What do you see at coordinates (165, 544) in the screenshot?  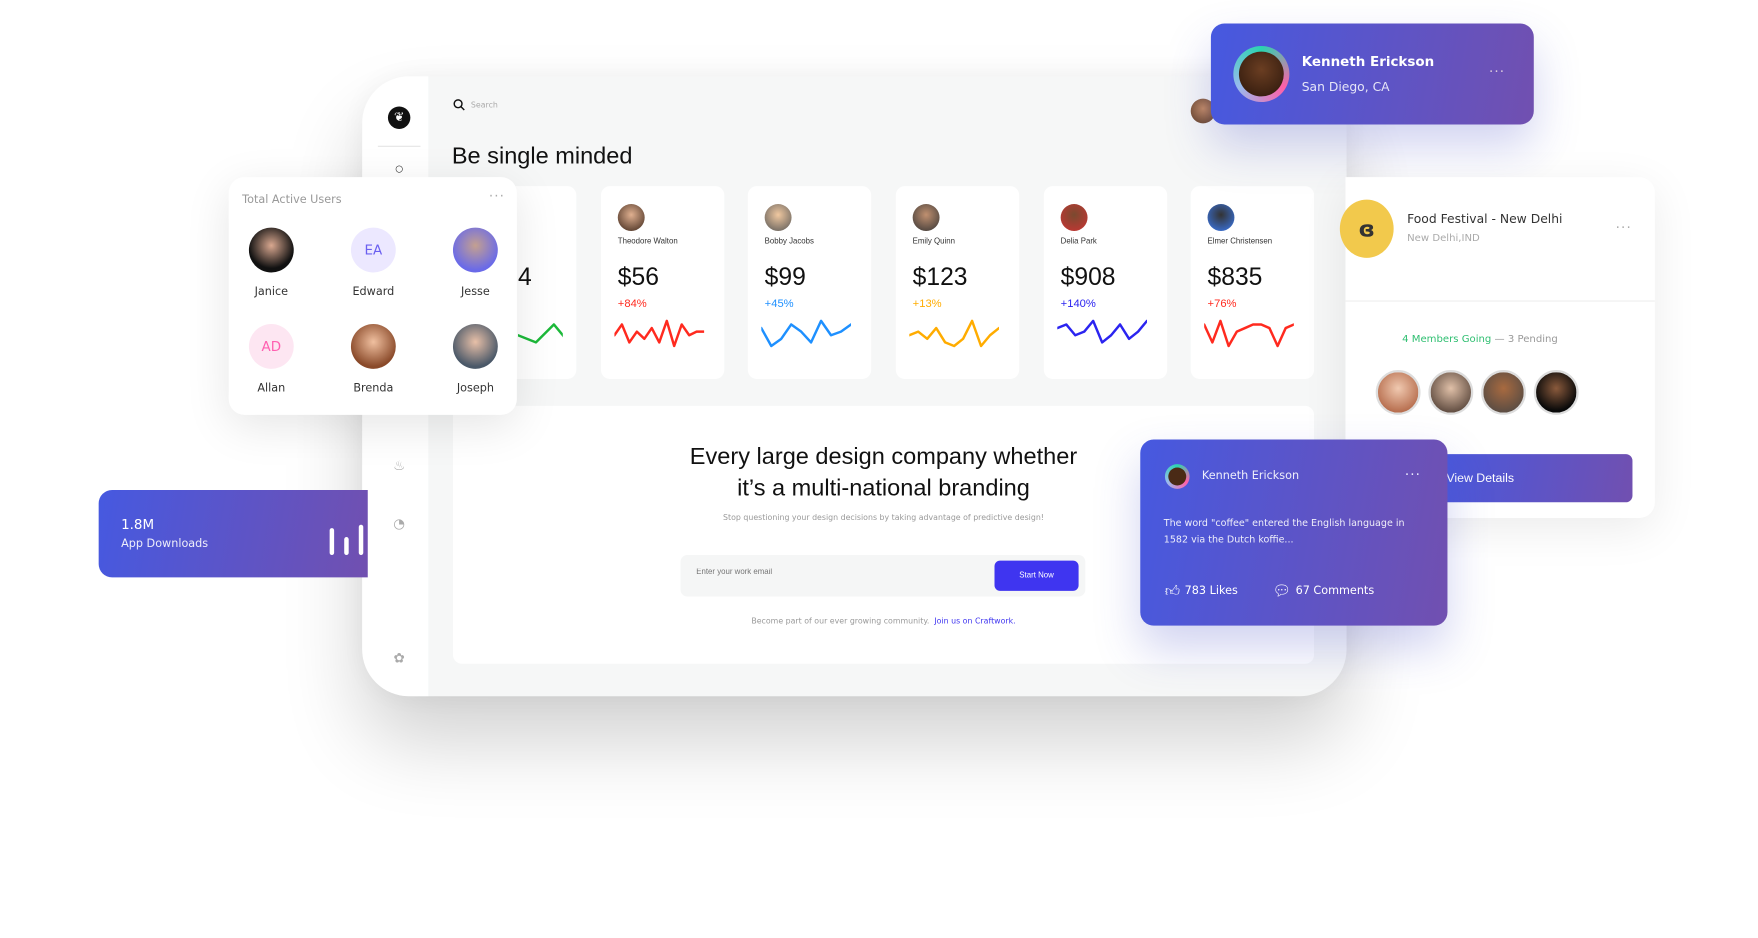 I see `downloads-label: App Downloads` at bounding box center [165, 544].